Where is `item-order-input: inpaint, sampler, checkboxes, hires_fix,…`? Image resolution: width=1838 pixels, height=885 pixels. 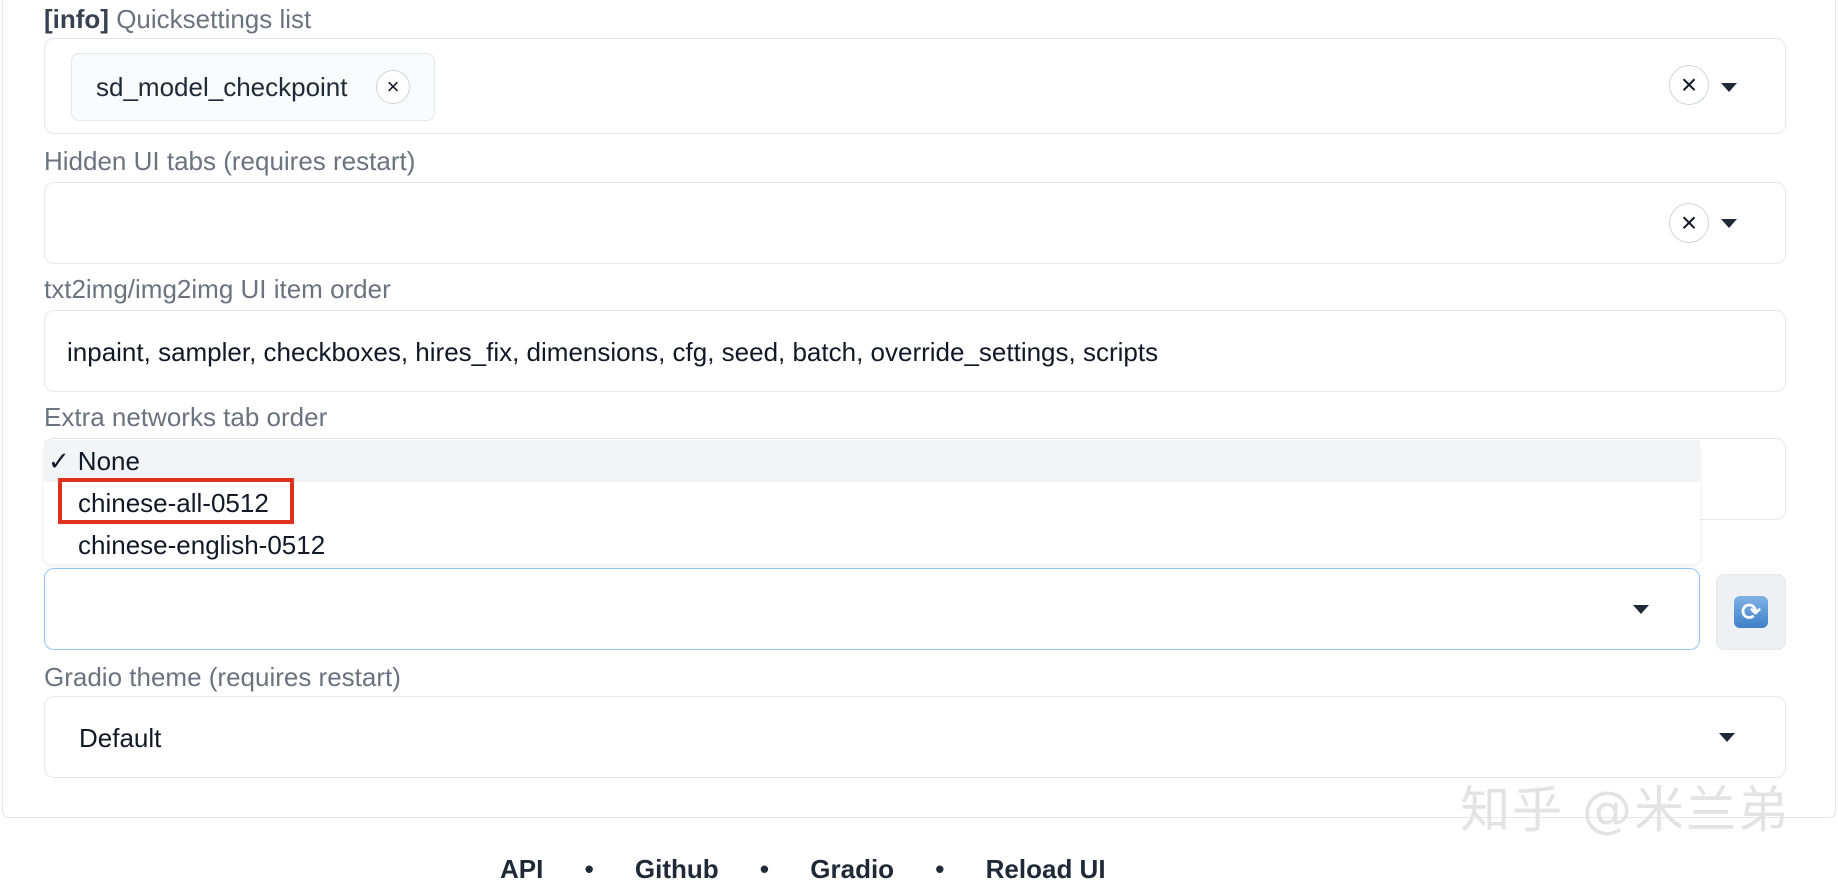 item-order-input: inpaint, sampler, checkboxes, hires_fix,… is located at coordinates (915, 351).